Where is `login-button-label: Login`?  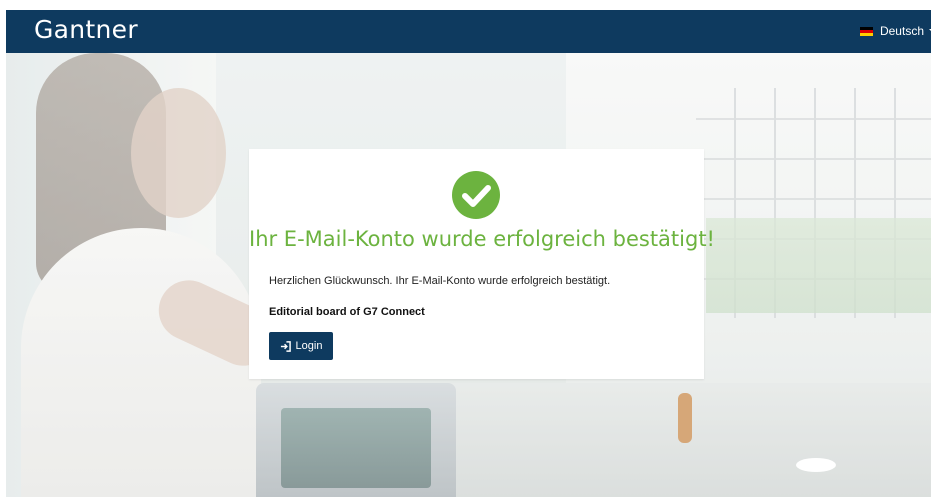
login-button-label: Login is located at coordinates (309, 346).